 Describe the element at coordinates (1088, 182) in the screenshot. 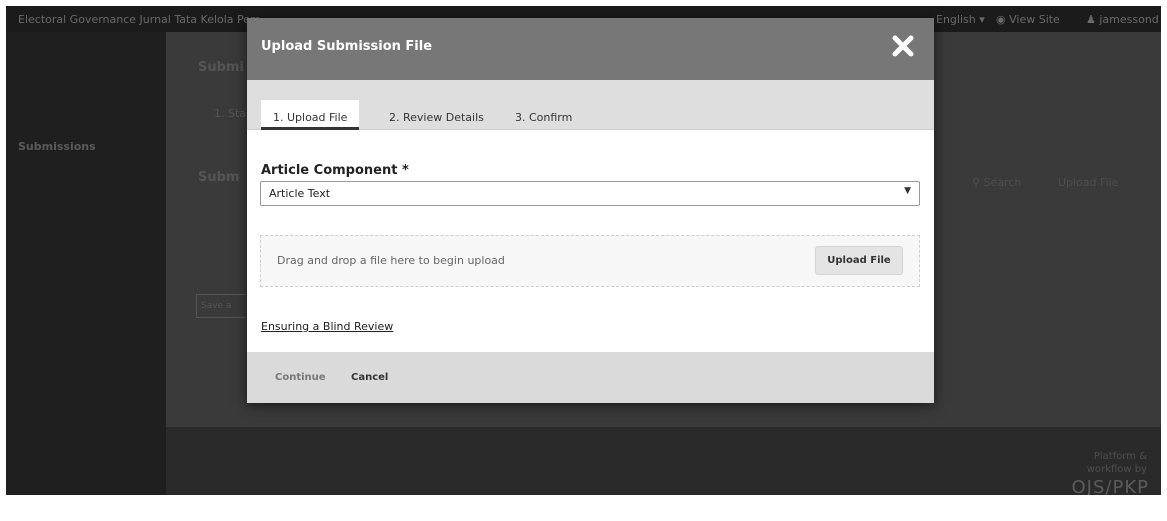

I see `bg-upload-file-link: Upload File` at that location.